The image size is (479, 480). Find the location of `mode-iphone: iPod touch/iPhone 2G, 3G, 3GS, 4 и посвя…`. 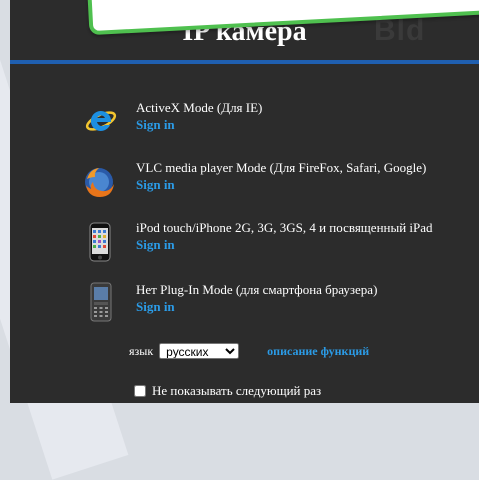

mode-iphone: iPod touch/iPhone 2G, 3G, 3GS, 4 и посвя… is located at coordinates (284, 237).